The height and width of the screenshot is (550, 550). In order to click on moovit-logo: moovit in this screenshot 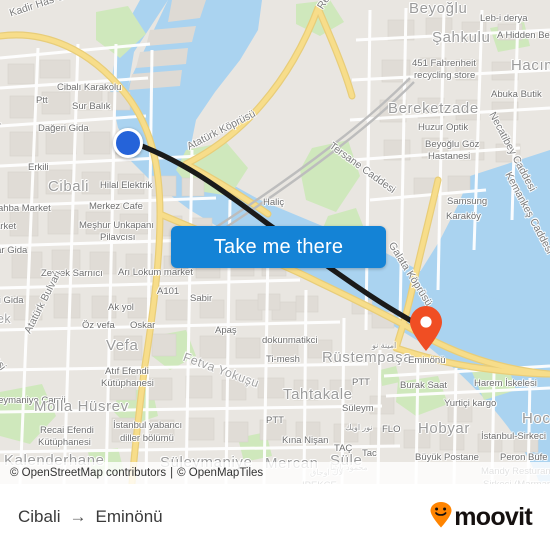, I will do `click(481, 517)`.